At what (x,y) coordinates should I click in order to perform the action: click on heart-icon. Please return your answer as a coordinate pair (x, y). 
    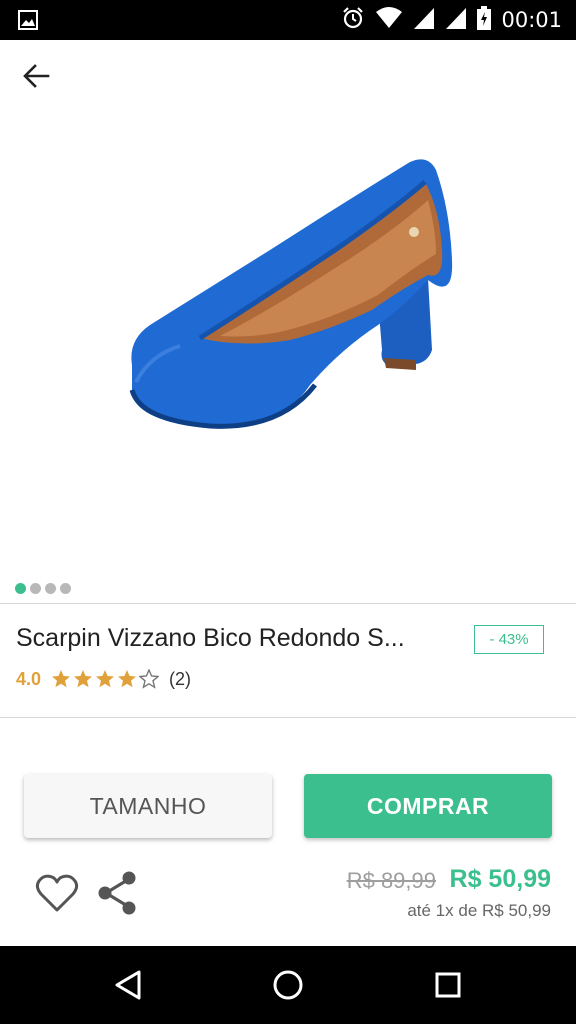
    Looking at the image, I should click on (57, 893).